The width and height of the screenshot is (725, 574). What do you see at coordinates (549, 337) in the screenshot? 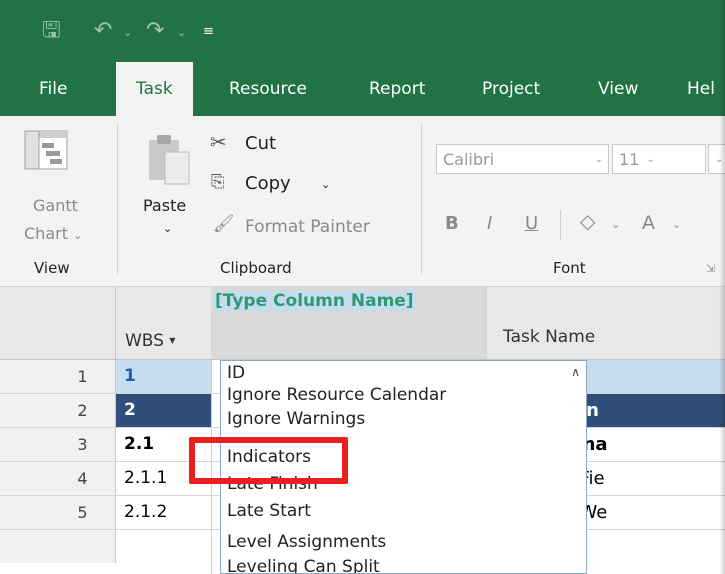
I see `task-name-column-header: Task Name` at bounding box center [549, 337].